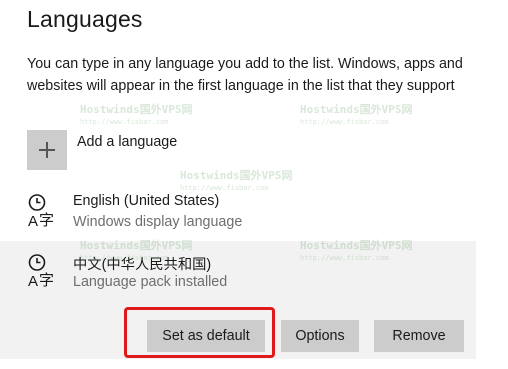  Describe the element at coordinates (85, 19) in the screenshot. I see `page-title: Languages` at that location.